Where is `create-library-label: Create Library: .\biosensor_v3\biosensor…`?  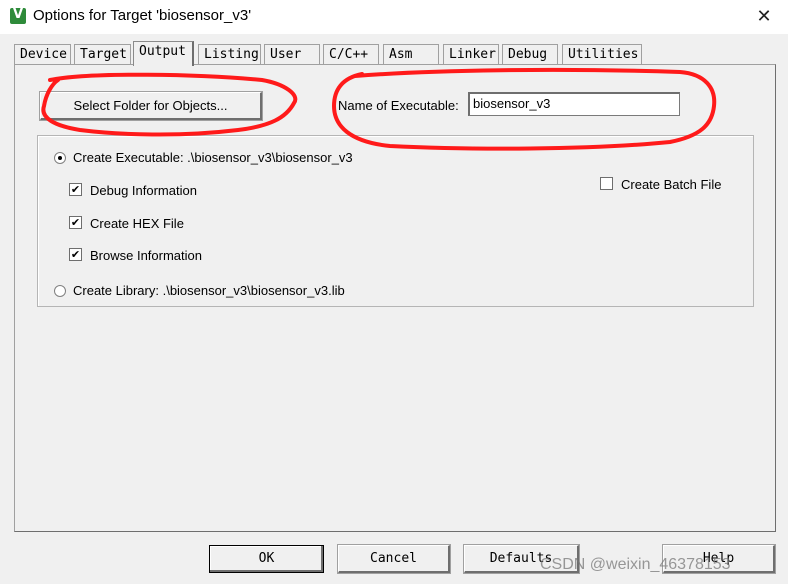 create-library-label: Create Library: .\biosensor_v3\biosensor… is located at coordinates (209, 290).